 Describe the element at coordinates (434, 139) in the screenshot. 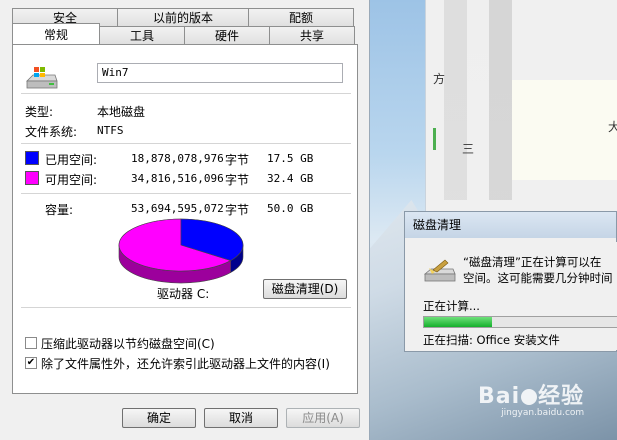

I see `background-accent` at that location.